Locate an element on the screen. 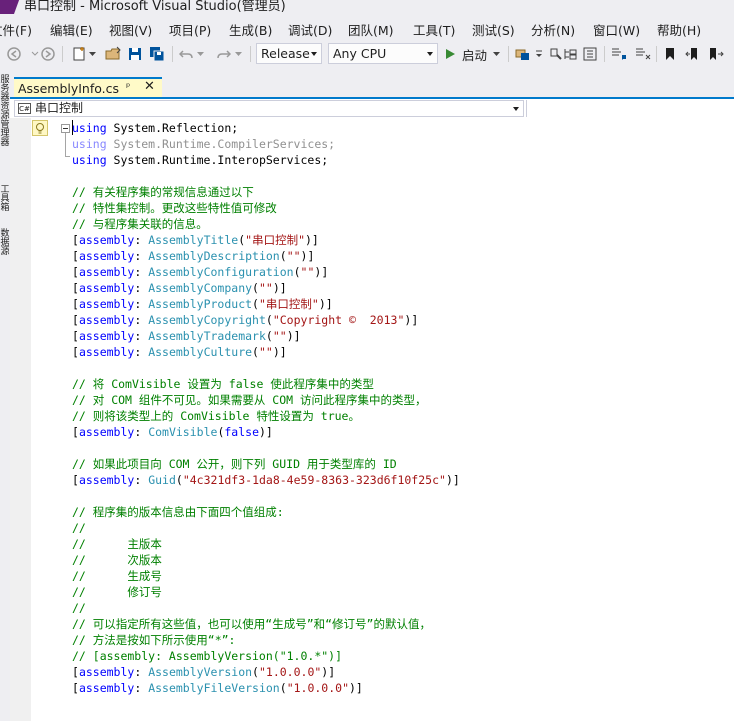  undo-dropdown-icon is located at coordinates (200, 54).